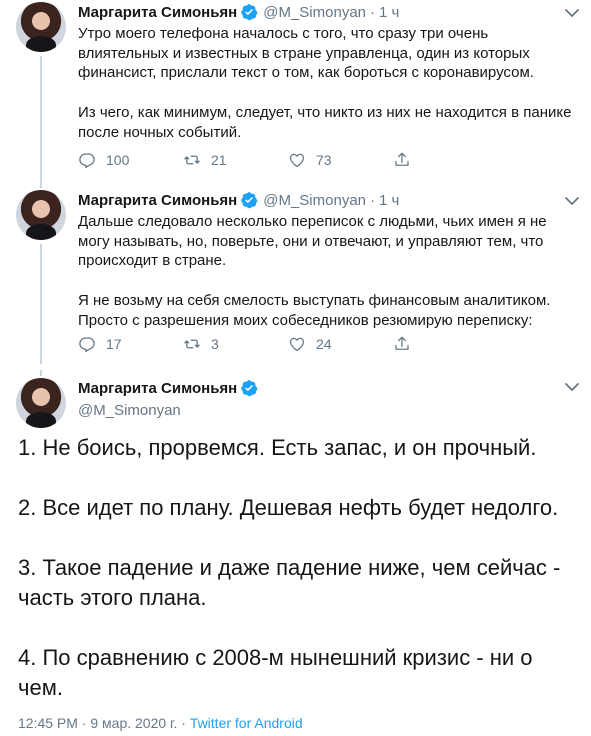  What do you see at coordinates (324, 344) in the screenshot?
I see `like-count: 24` at bounding box center [324, 344].